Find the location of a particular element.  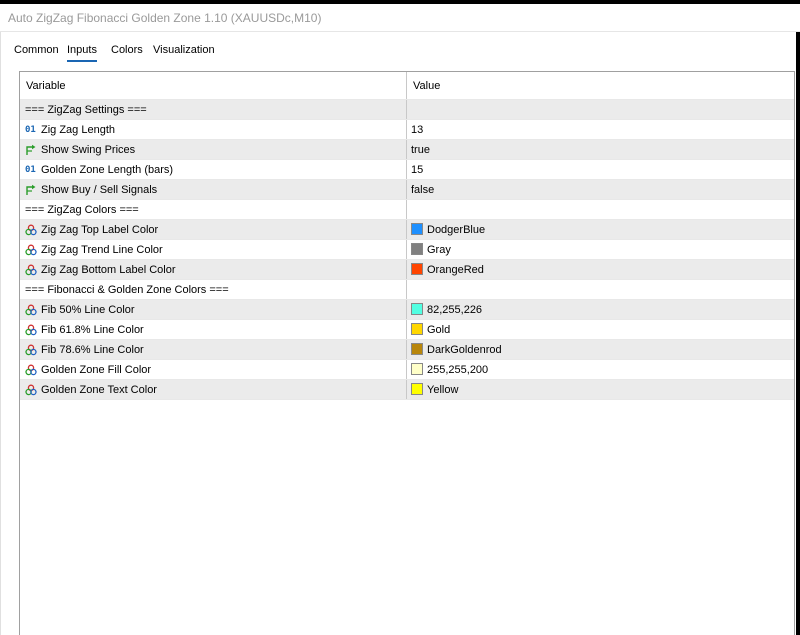

section-header-row: === ZigZag Settings === is located at coordinates (407, 110).